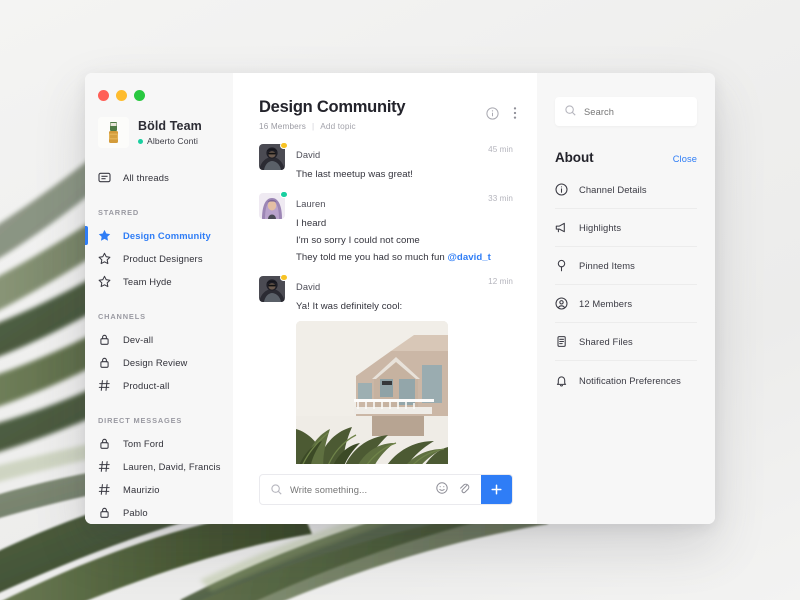 Image resolution: width=800 pixels, height=600 pixels. Describe the element at coordinates (167, 235) in the screenshot. I see `sidebar-item-label: Design Community` at that location.